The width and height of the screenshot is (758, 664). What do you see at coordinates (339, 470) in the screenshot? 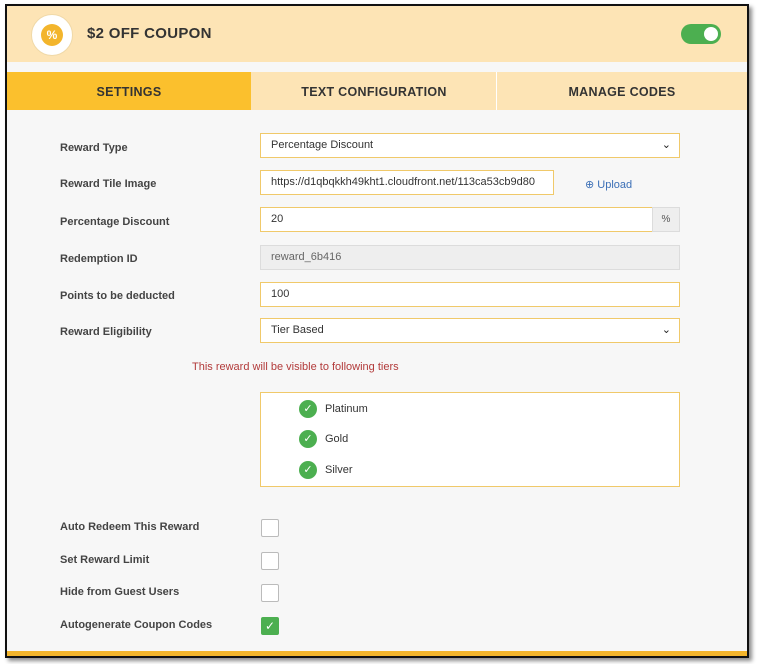
I see `tier-label: Silver` at bounding box center [339, 470].